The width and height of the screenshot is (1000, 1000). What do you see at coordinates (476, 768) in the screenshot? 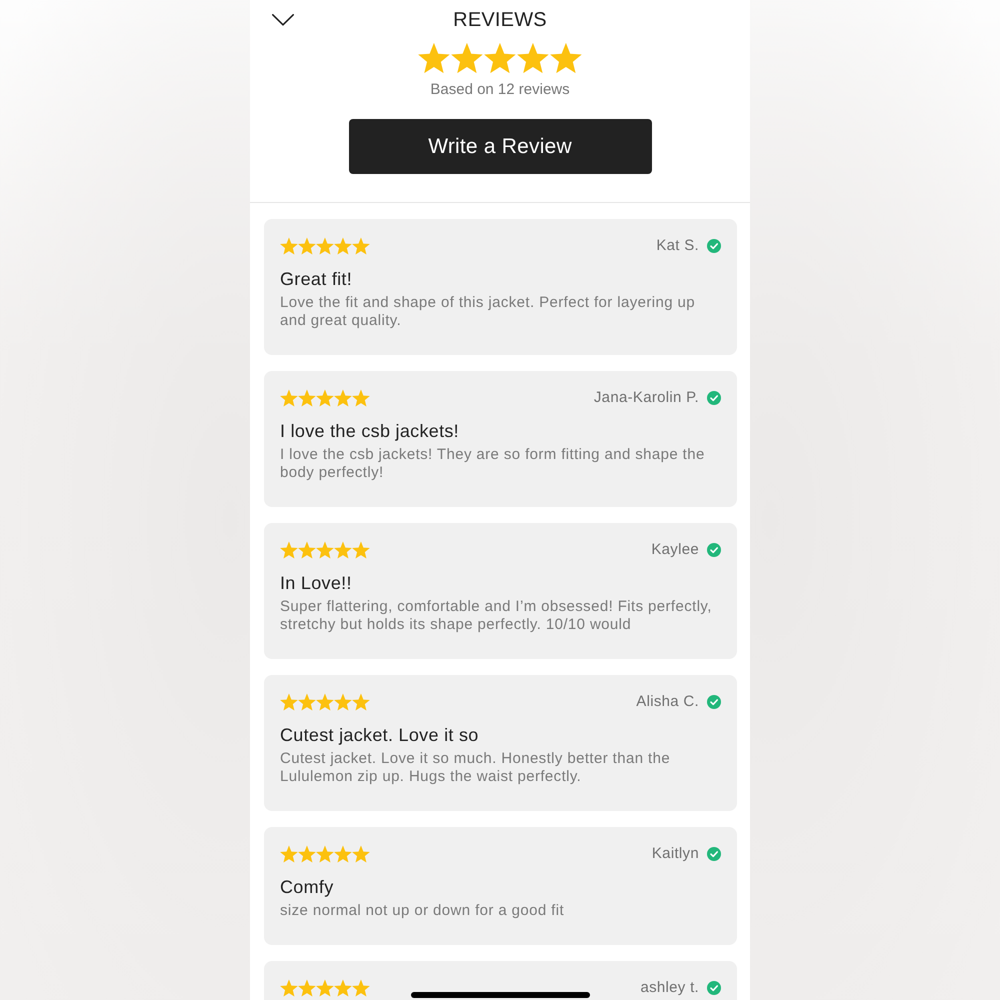
I see `review-text: Cutest jacket. Love it so much. Honestly better than the Lululemon zip up. Hugs the waist perfectly.` at bounding box center [476, 768].